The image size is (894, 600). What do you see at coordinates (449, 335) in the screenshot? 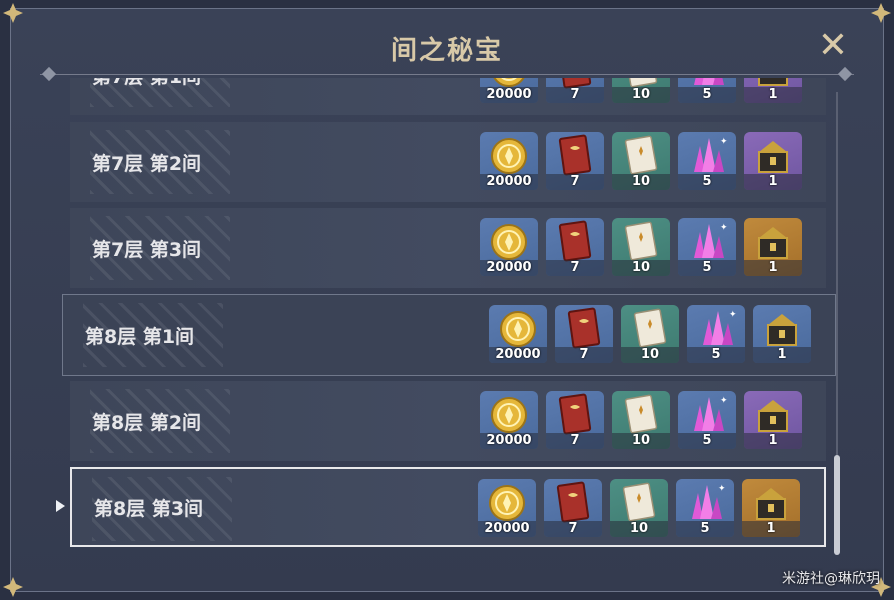
I see `reward-row: 第8层 第1间 20000 7 10 ✦ 5 1` at bounding box center [449, 335].